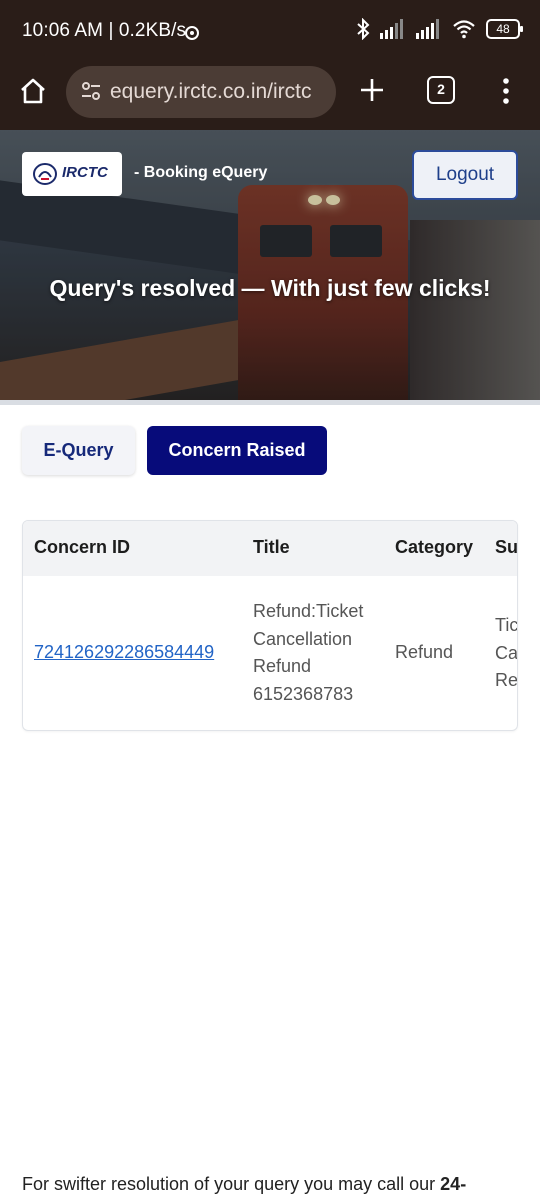 The image size is (540, 1200). I want to click on footer-bold-text: 24-, so click(453, 1184).